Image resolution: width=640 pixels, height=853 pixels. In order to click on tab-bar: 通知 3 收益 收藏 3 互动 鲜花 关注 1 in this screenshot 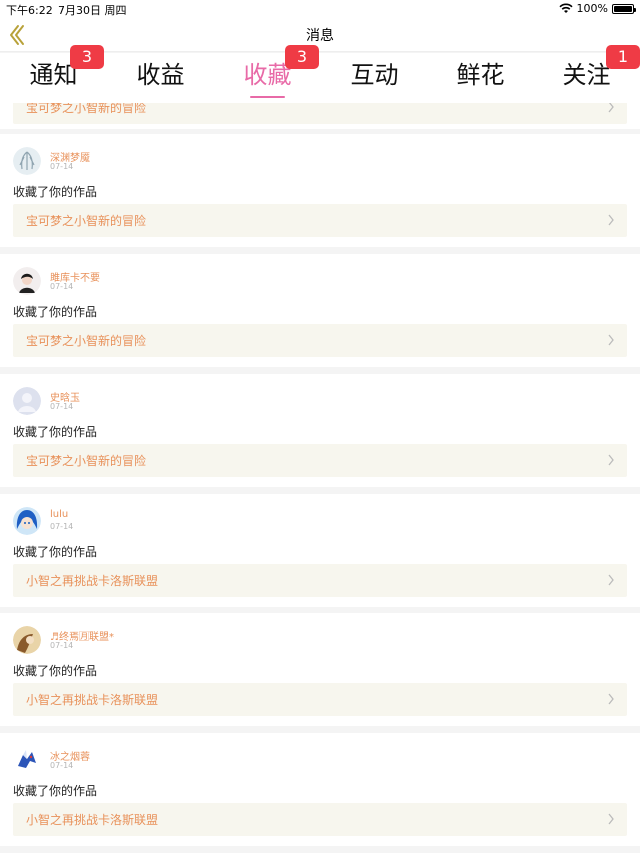, I will do `click(320, 74)`.